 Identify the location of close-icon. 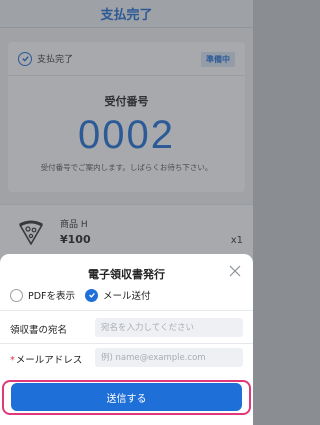
(235, 271).